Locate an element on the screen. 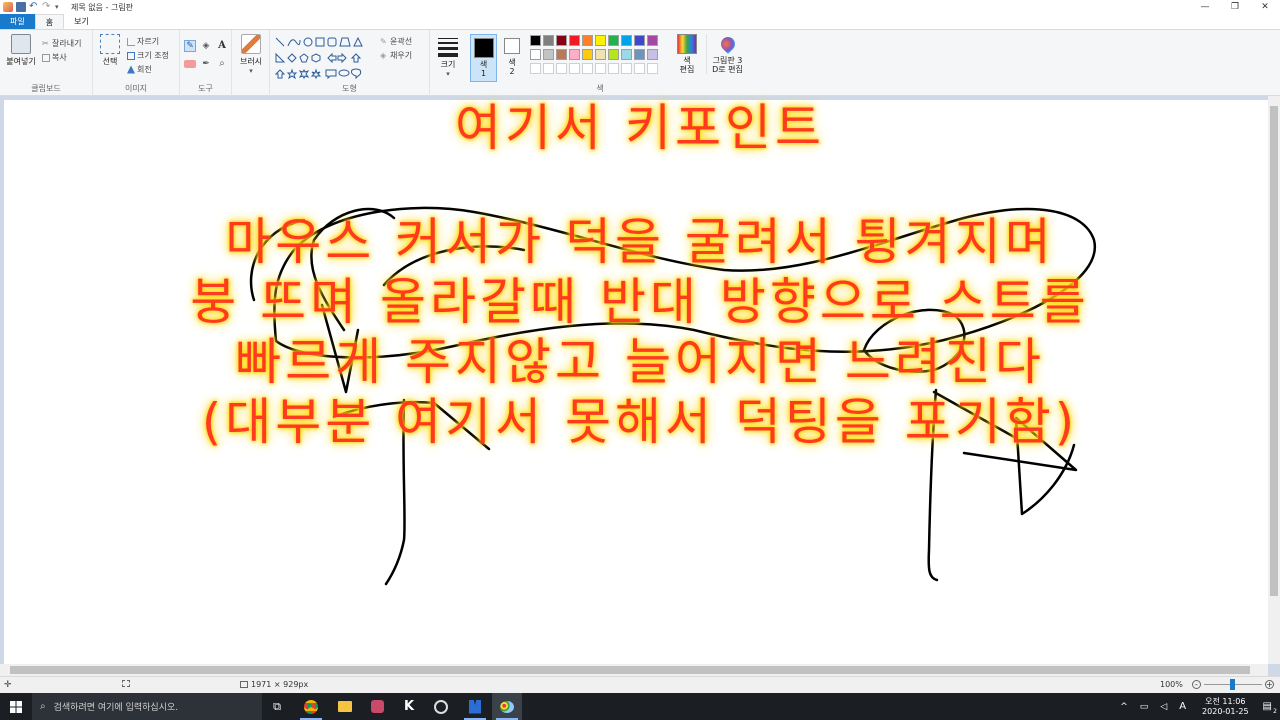 The width and height of the screenshot is (1280, 720). redo-icon: ↷ is located at coordinates (47, 7).